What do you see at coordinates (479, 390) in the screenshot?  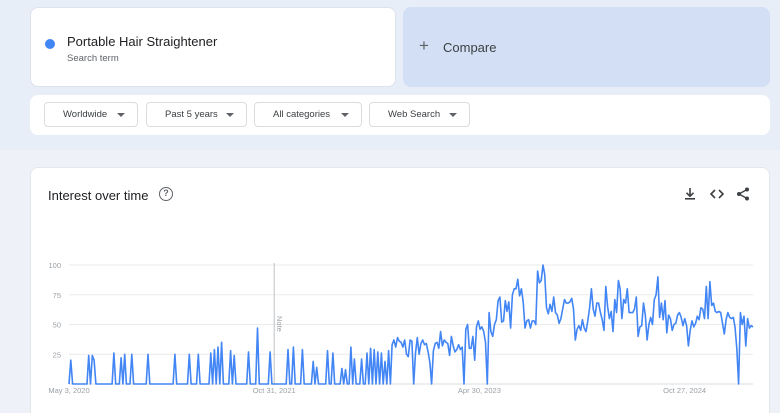 I see `x-tick-label: Apr 30, 2023` at bounding box center [479, 390].